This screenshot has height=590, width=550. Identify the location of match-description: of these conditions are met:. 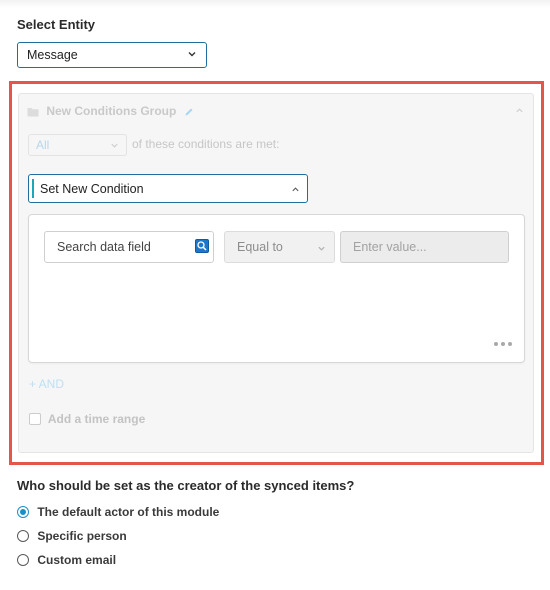
(206, 144).